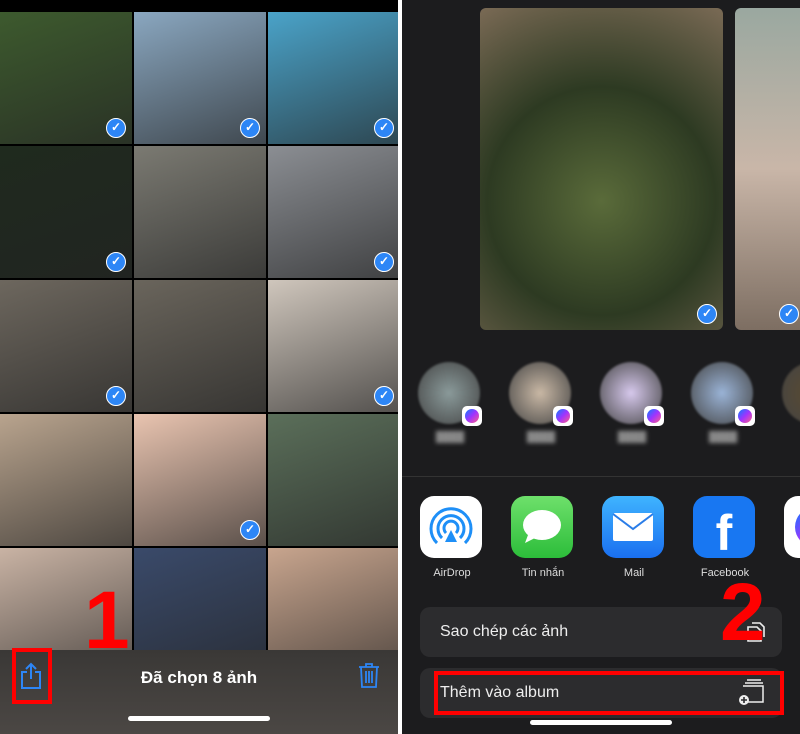 Image resolution: width=800 pixels, height=734 pixels. I want to click on share-app-airdrop: AirDrop, so click(452, 537).